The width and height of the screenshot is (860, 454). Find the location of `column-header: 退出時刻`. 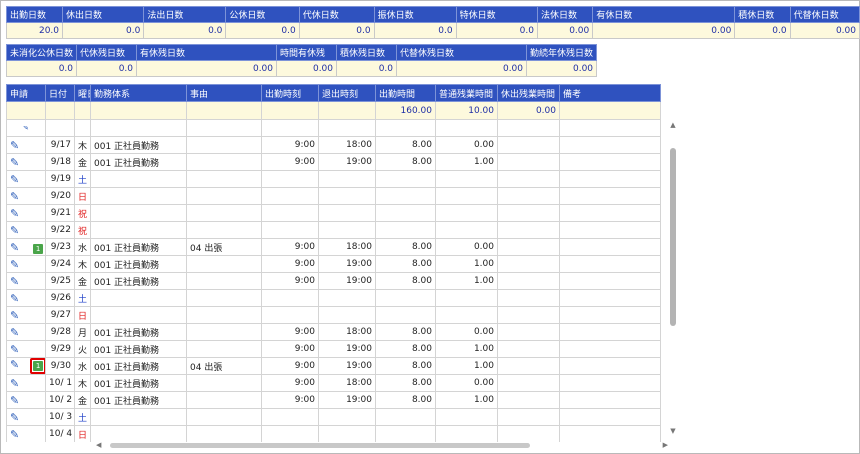

column-header: 退出時刻 is located at coordinates (347, 93).